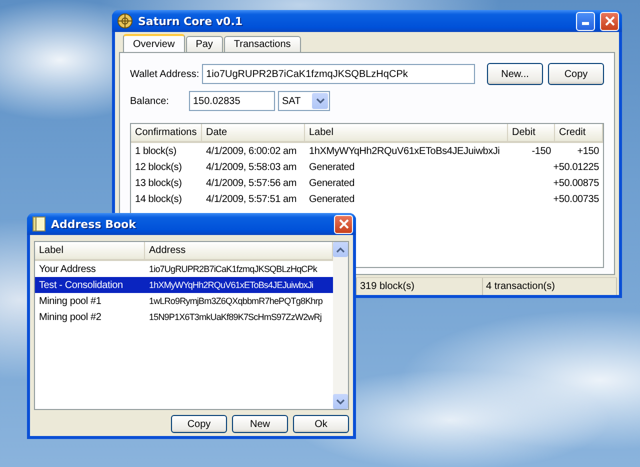 This screenshot has width=640, height=467. What do you see at coordinates (260, 424) in the screenshot?
I see `button: New` at bounding box center [260, 424].